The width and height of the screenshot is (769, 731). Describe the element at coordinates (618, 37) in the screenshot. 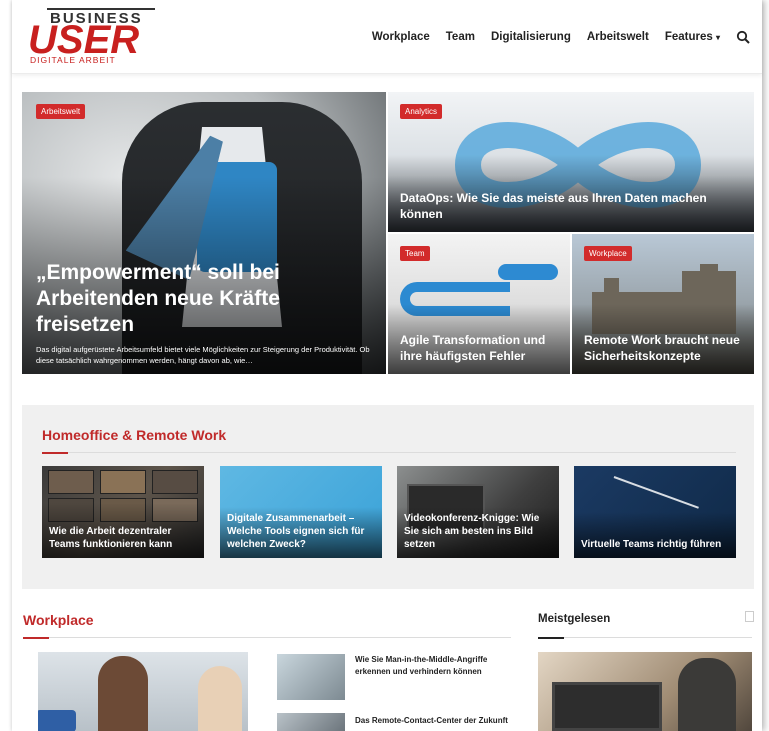

I see `nav-item-arbeitswelt: Arbeitswelt` at that location.